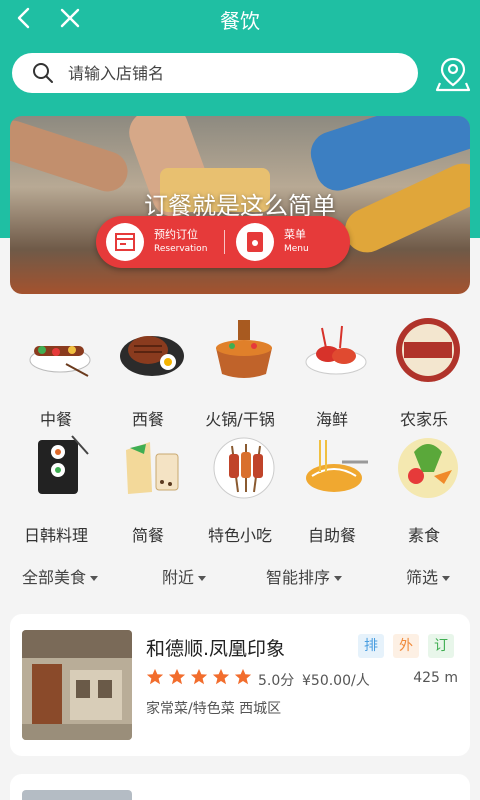  Describe the element at coordinates (406, 646) in the screenshot. I see `takeout-tag: 外` at that location.